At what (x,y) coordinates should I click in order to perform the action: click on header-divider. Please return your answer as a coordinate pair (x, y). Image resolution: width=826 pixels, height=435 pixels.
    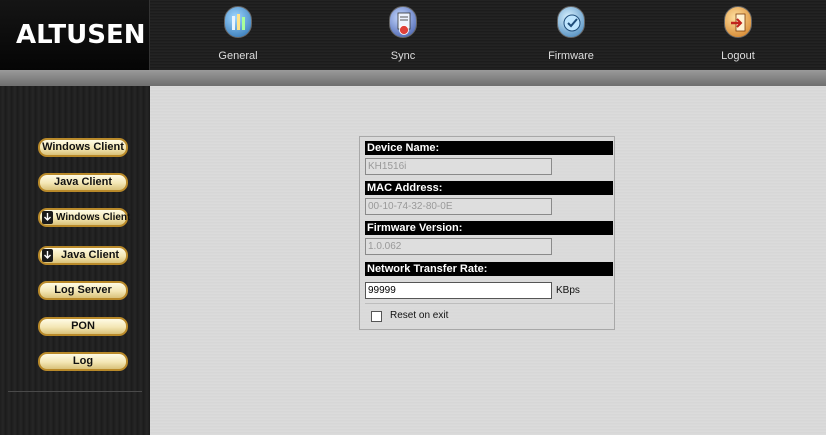
    Looking at the image, I should click on (413, 78).